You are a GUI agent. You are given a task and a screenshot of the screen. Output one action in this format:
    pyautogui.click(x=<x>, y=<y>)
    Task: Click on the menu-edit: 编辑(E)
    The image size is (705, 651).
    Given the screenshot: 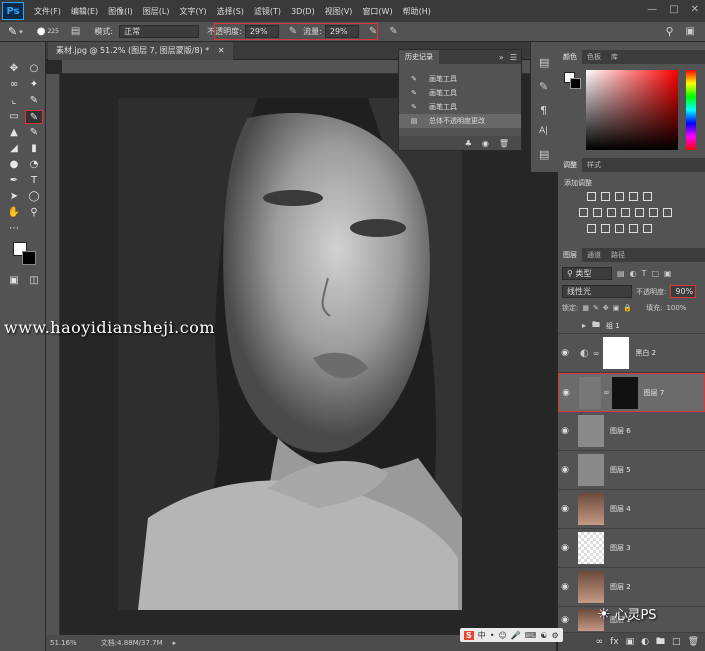 What is the action you would take?
    pyautogui.click(x=84, y=11)
    